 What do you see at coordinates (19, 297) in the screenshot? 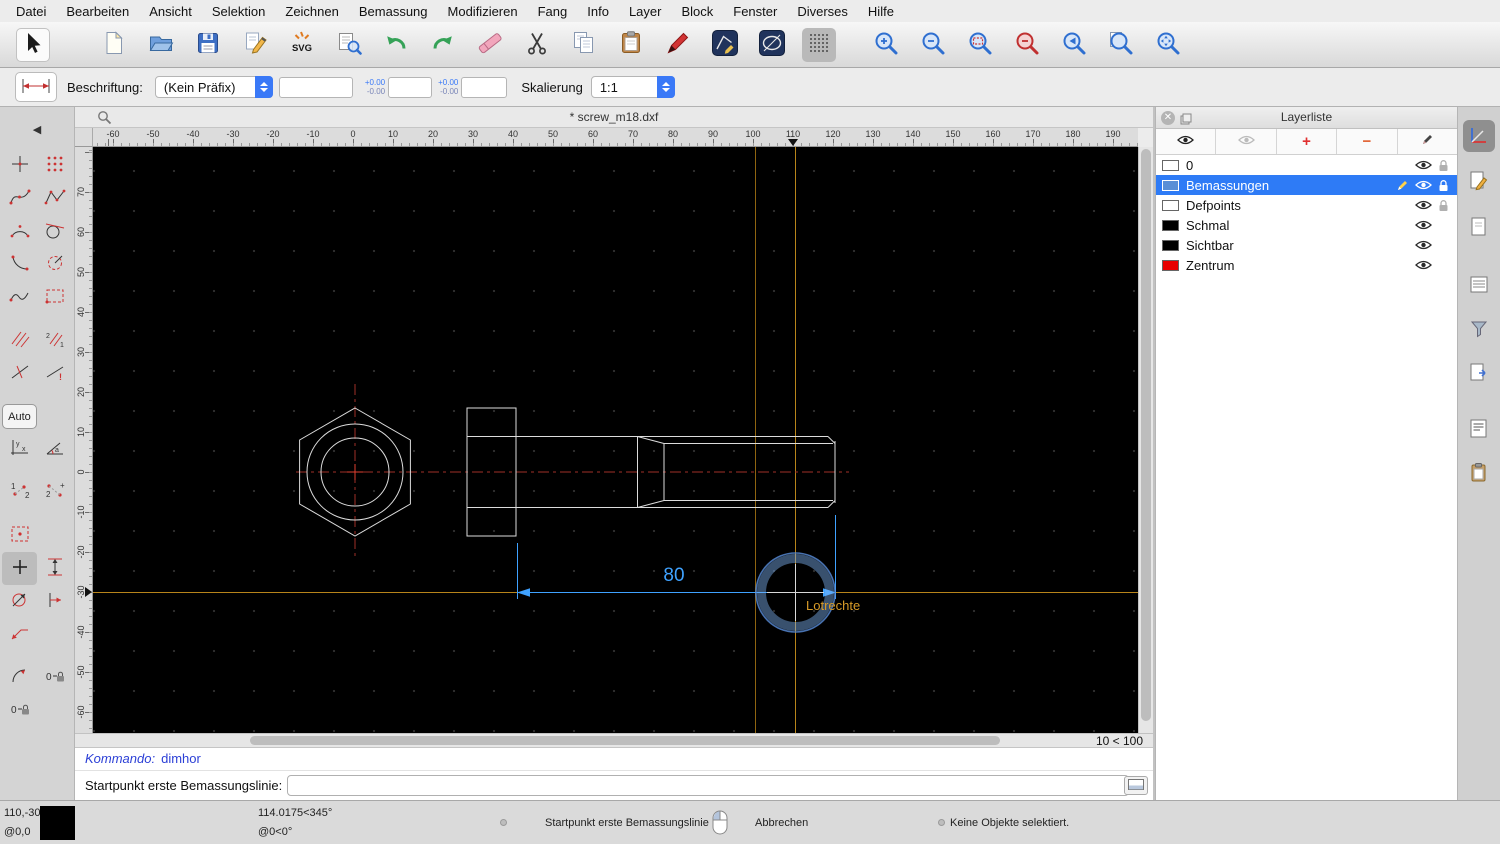
I see `draw-freehand-tool` at bounding box center [19, 297].